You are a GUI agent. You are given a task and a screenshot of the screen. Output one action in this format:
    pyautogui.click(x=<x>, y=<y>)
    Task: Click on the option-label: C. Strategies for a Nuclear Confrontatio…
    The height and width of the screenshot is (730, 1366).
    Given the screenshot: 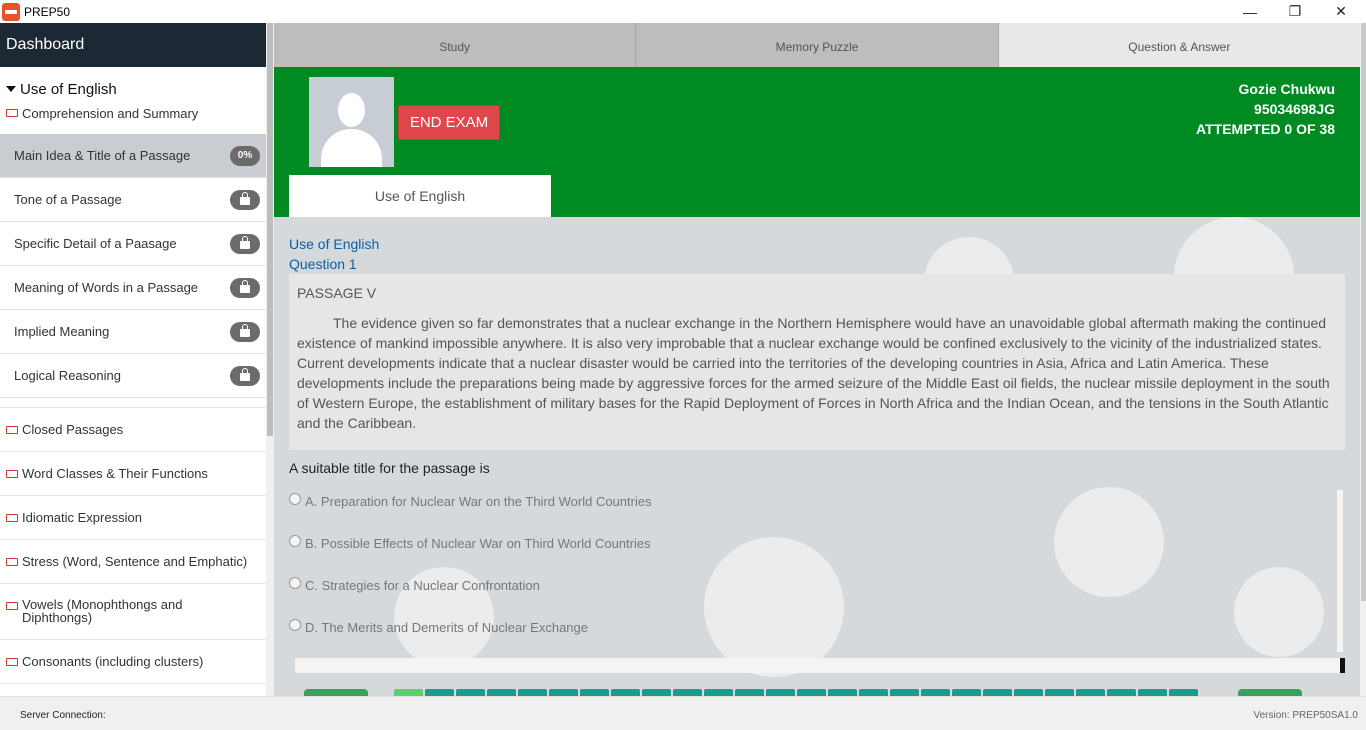 What is the action you would take?
    pyautogui.click(x=422, y=585)
    